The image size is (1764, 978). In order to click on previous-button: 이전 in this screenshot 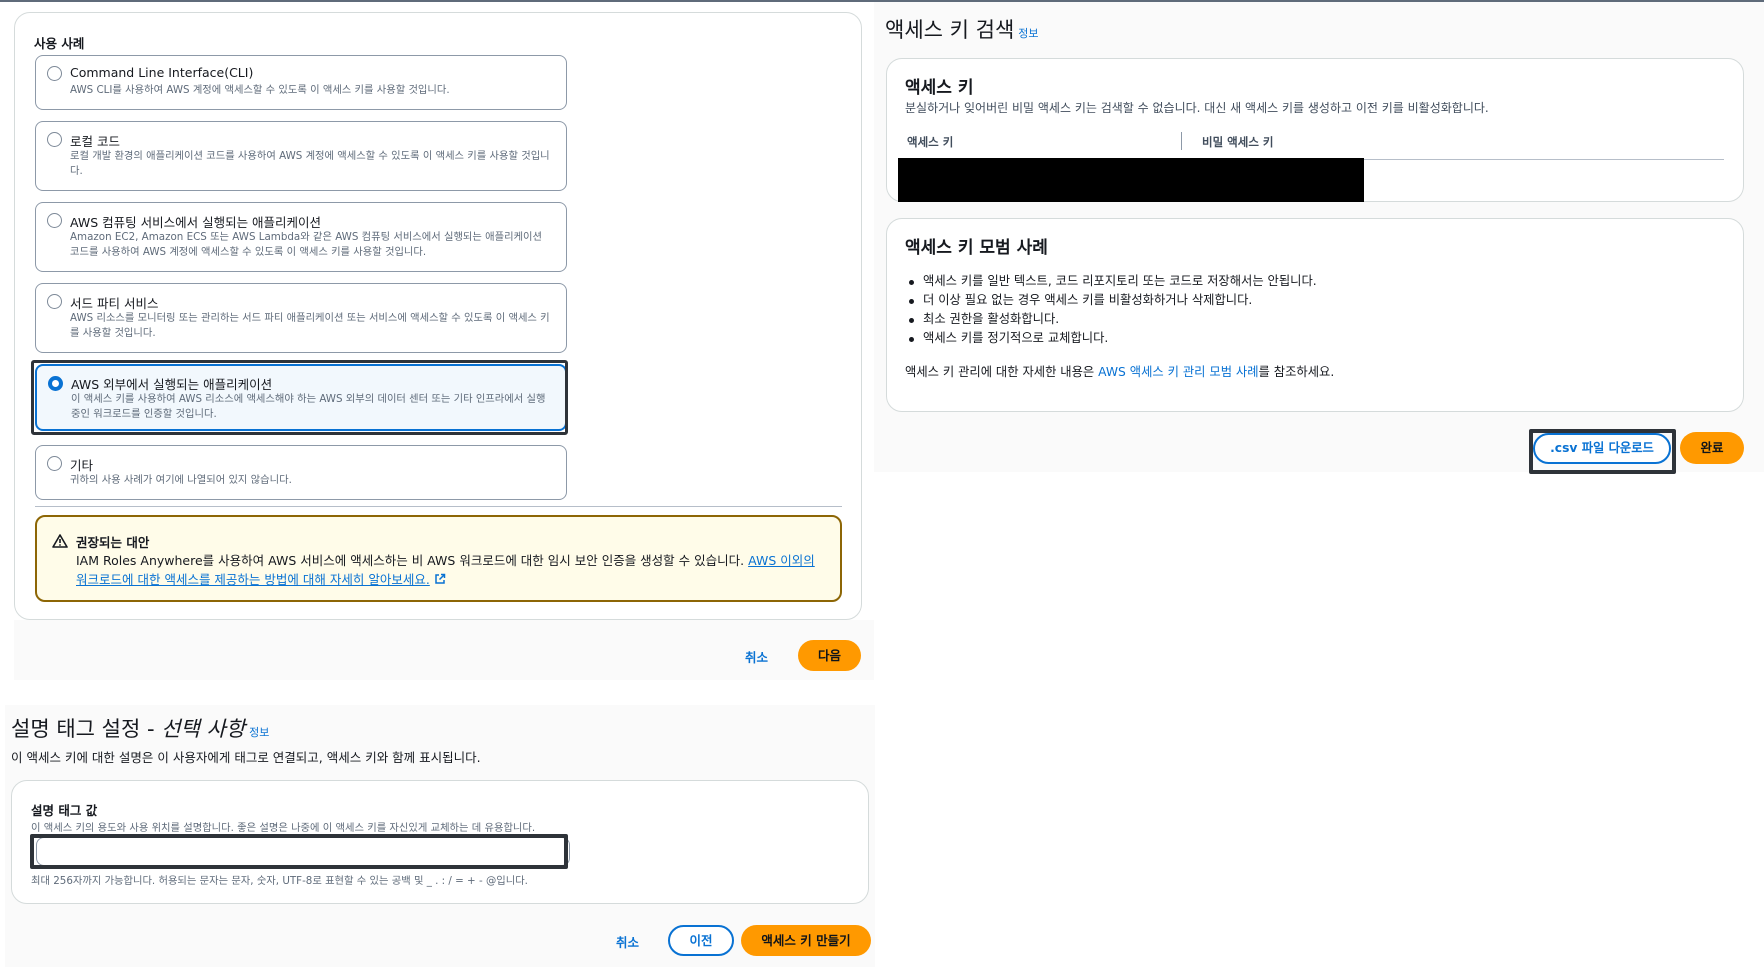, I will do `click(701, 940)`.